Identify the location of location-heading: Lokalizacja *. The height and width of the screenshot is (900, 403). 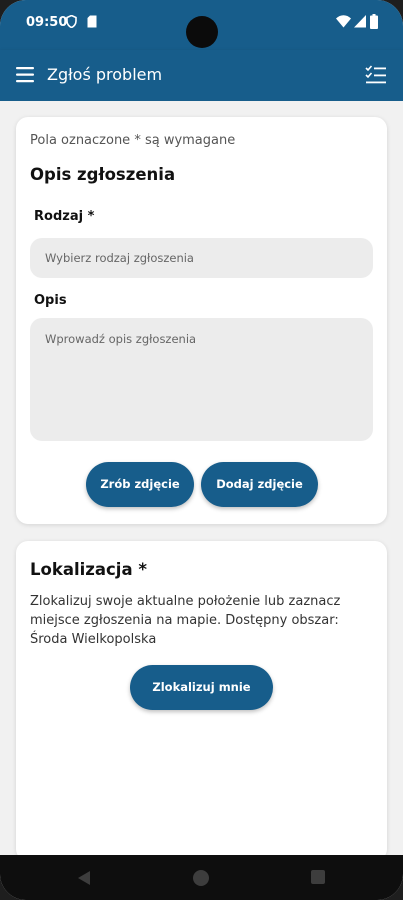
(88, 569).